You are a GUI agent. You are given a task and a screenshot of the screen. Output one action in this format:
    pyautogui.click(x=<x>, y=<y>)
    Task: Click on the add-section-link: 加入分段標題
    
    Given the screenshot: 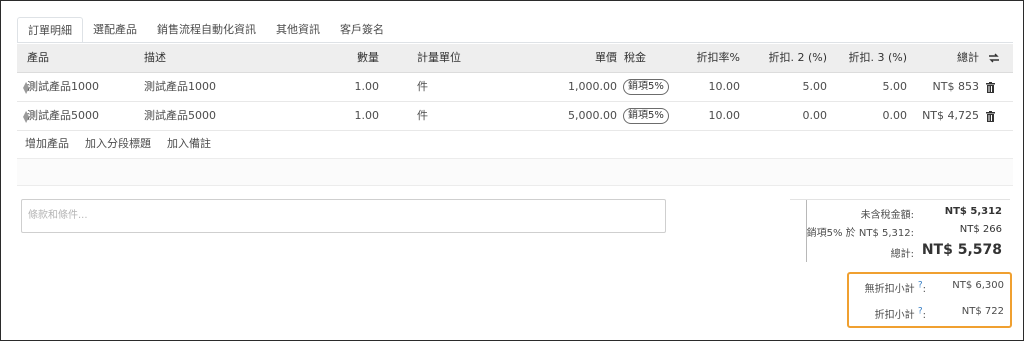 What is the action you would take?
    pyautogui.click(x=118, y=144)
    